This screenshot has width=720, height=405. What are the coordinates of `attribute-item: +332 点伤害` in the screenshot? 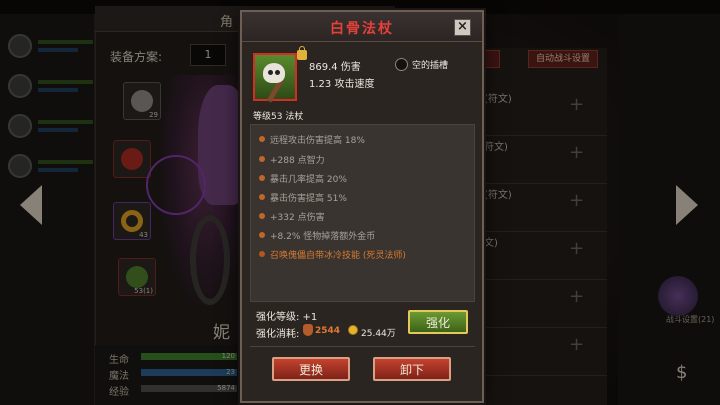 It's located at (292, 216).